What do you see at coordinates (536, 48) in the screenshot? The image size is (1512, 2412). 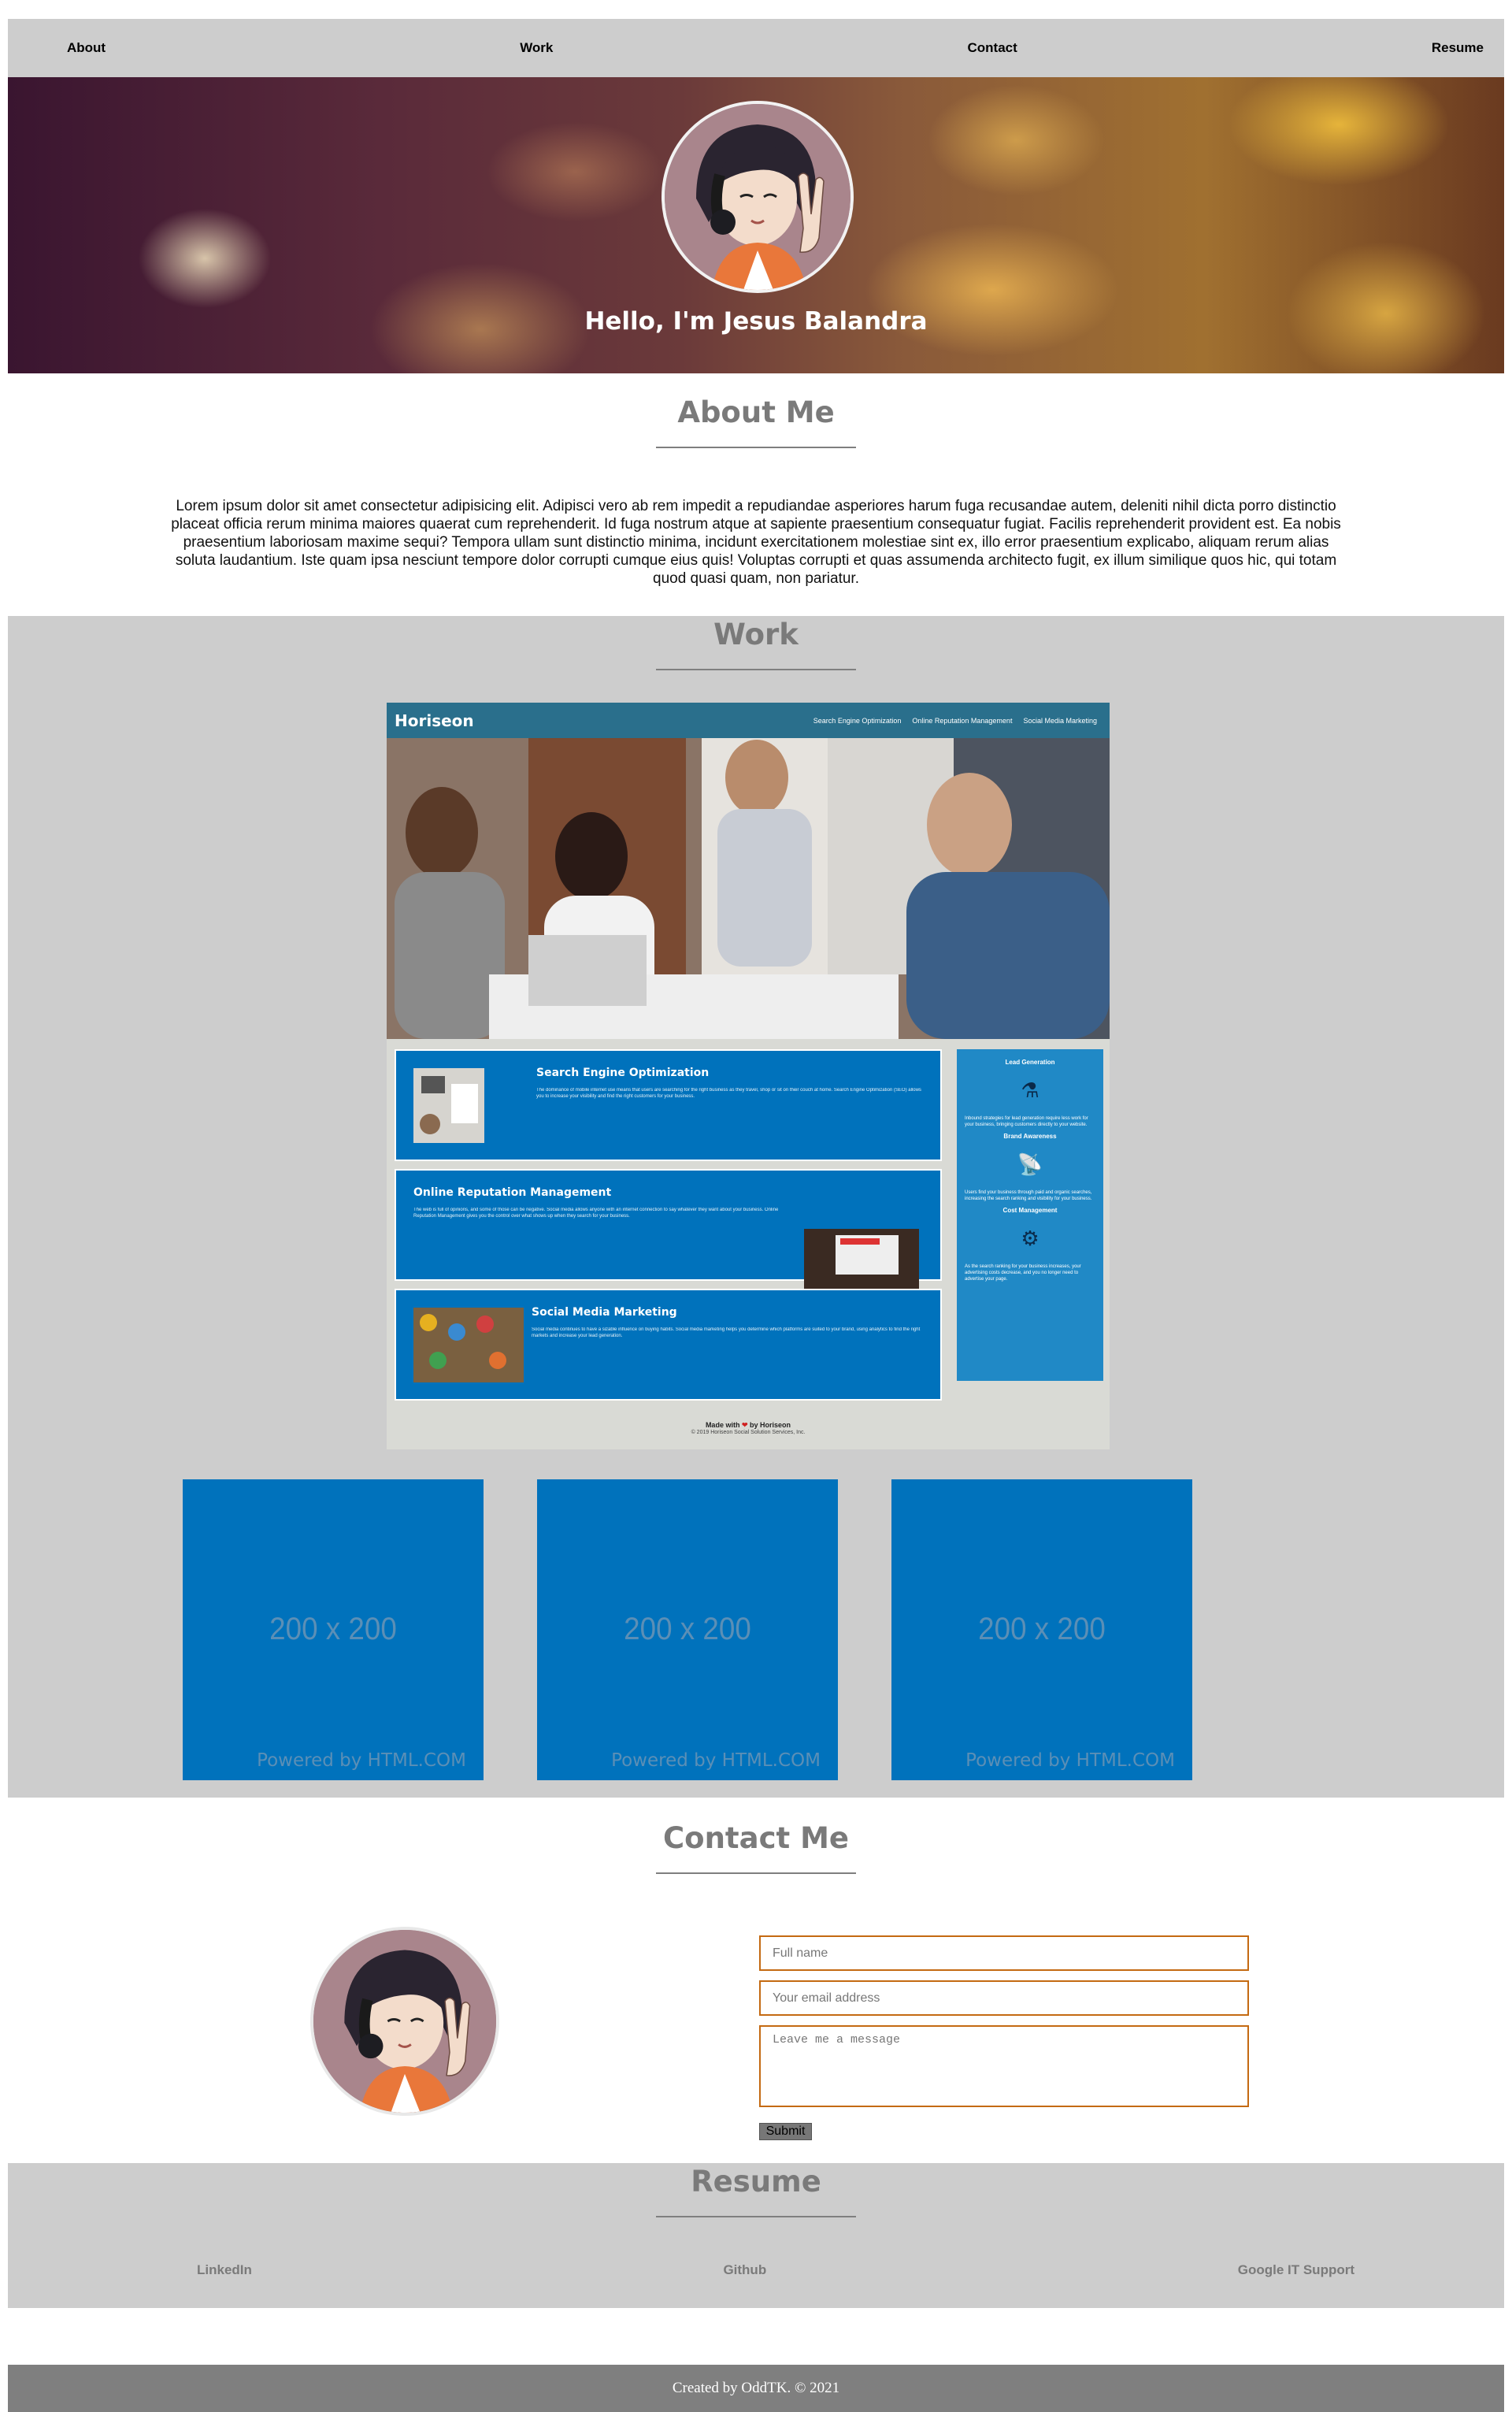 I see `nav-work-link: Work` at bounding box center [536, 48].